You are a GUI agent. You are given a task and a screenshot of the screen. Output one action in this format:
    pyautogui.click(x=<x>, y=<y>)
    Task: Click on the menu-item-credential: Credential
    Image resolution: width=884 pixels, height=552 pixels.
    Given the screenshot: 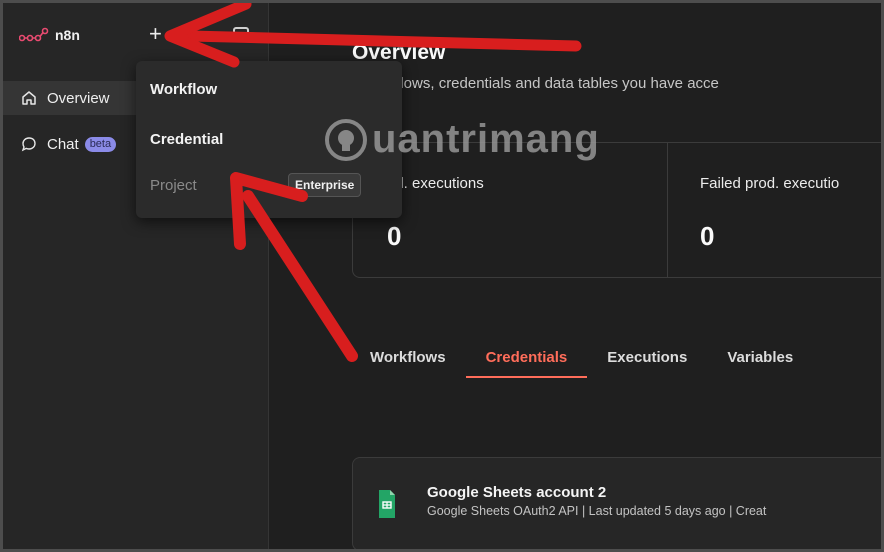 What is the action you would take?
    pyautogui.click(x=186, y=139)
    